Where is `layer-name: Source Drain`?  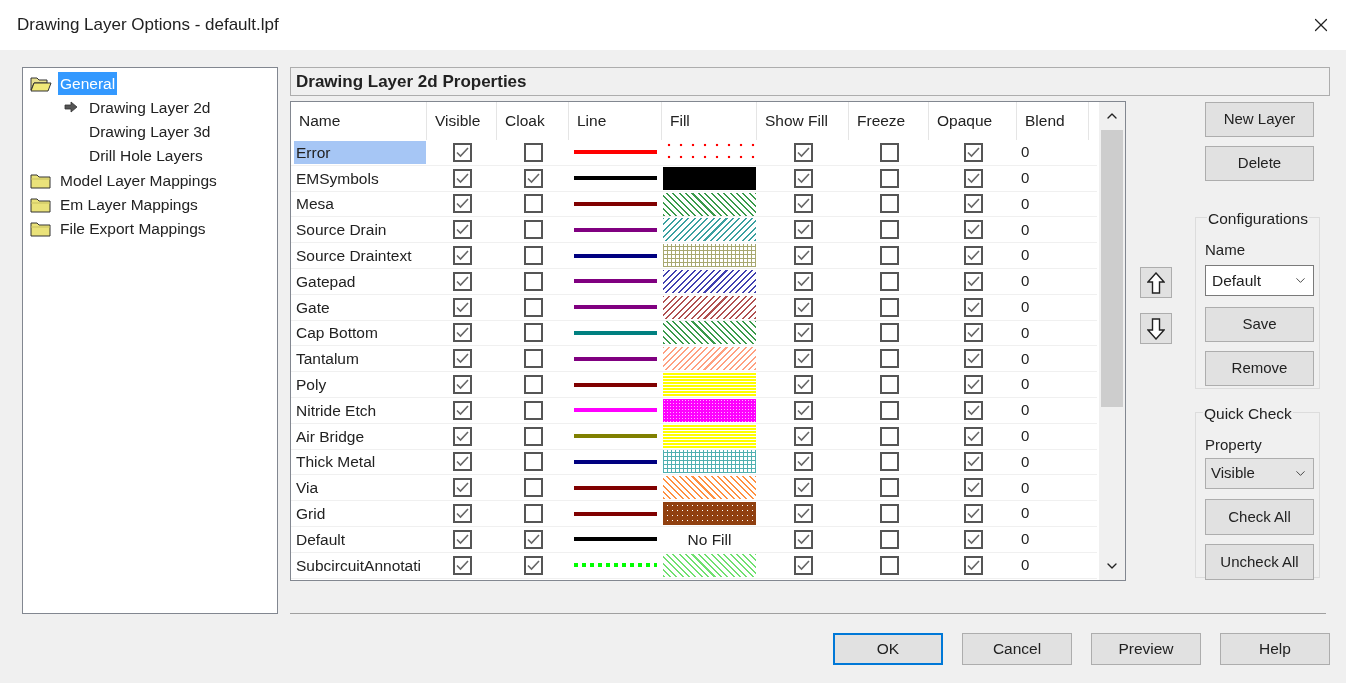
layer-name: Source Drain is located at coordinates (360, 230).